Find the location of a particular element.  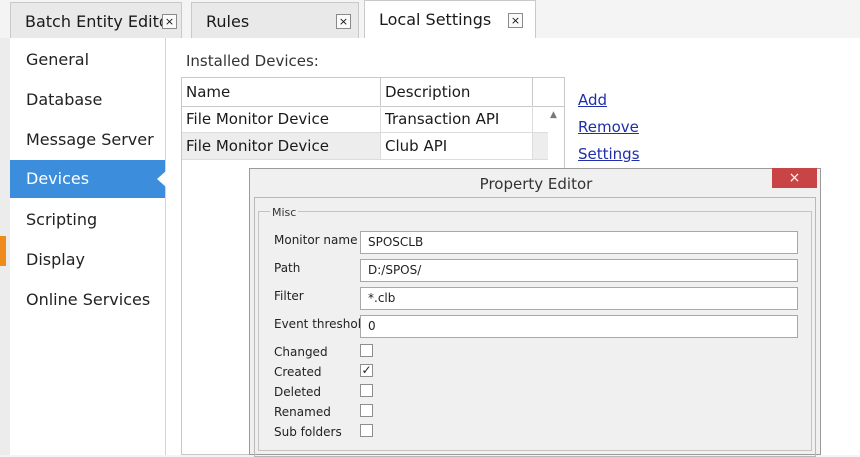

column-header-description: Description is located at coordinates (457, 92).